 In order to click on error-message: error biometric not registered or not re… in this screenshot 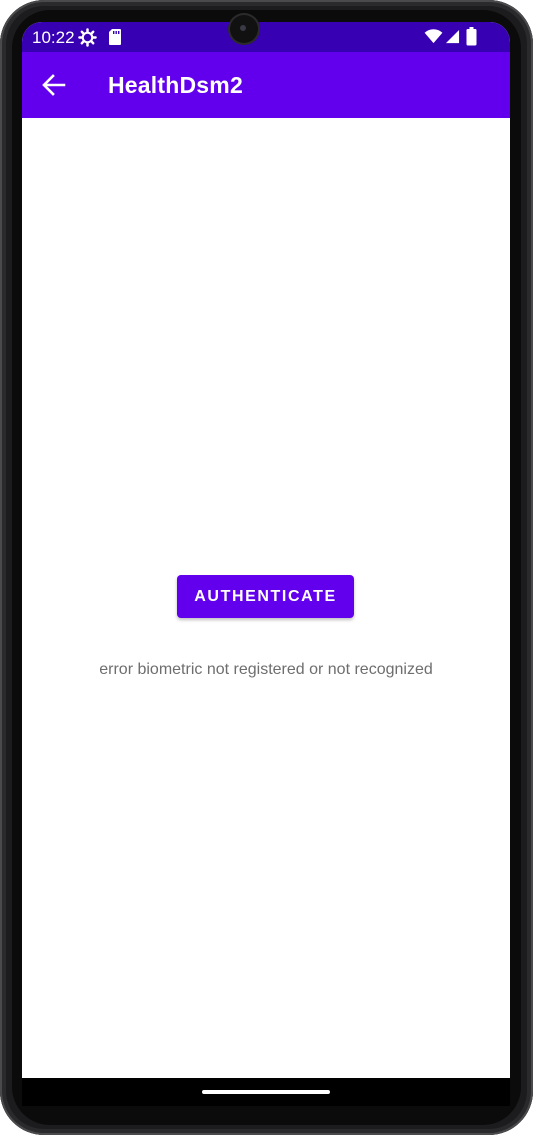, I will do `click(266, 669)`.